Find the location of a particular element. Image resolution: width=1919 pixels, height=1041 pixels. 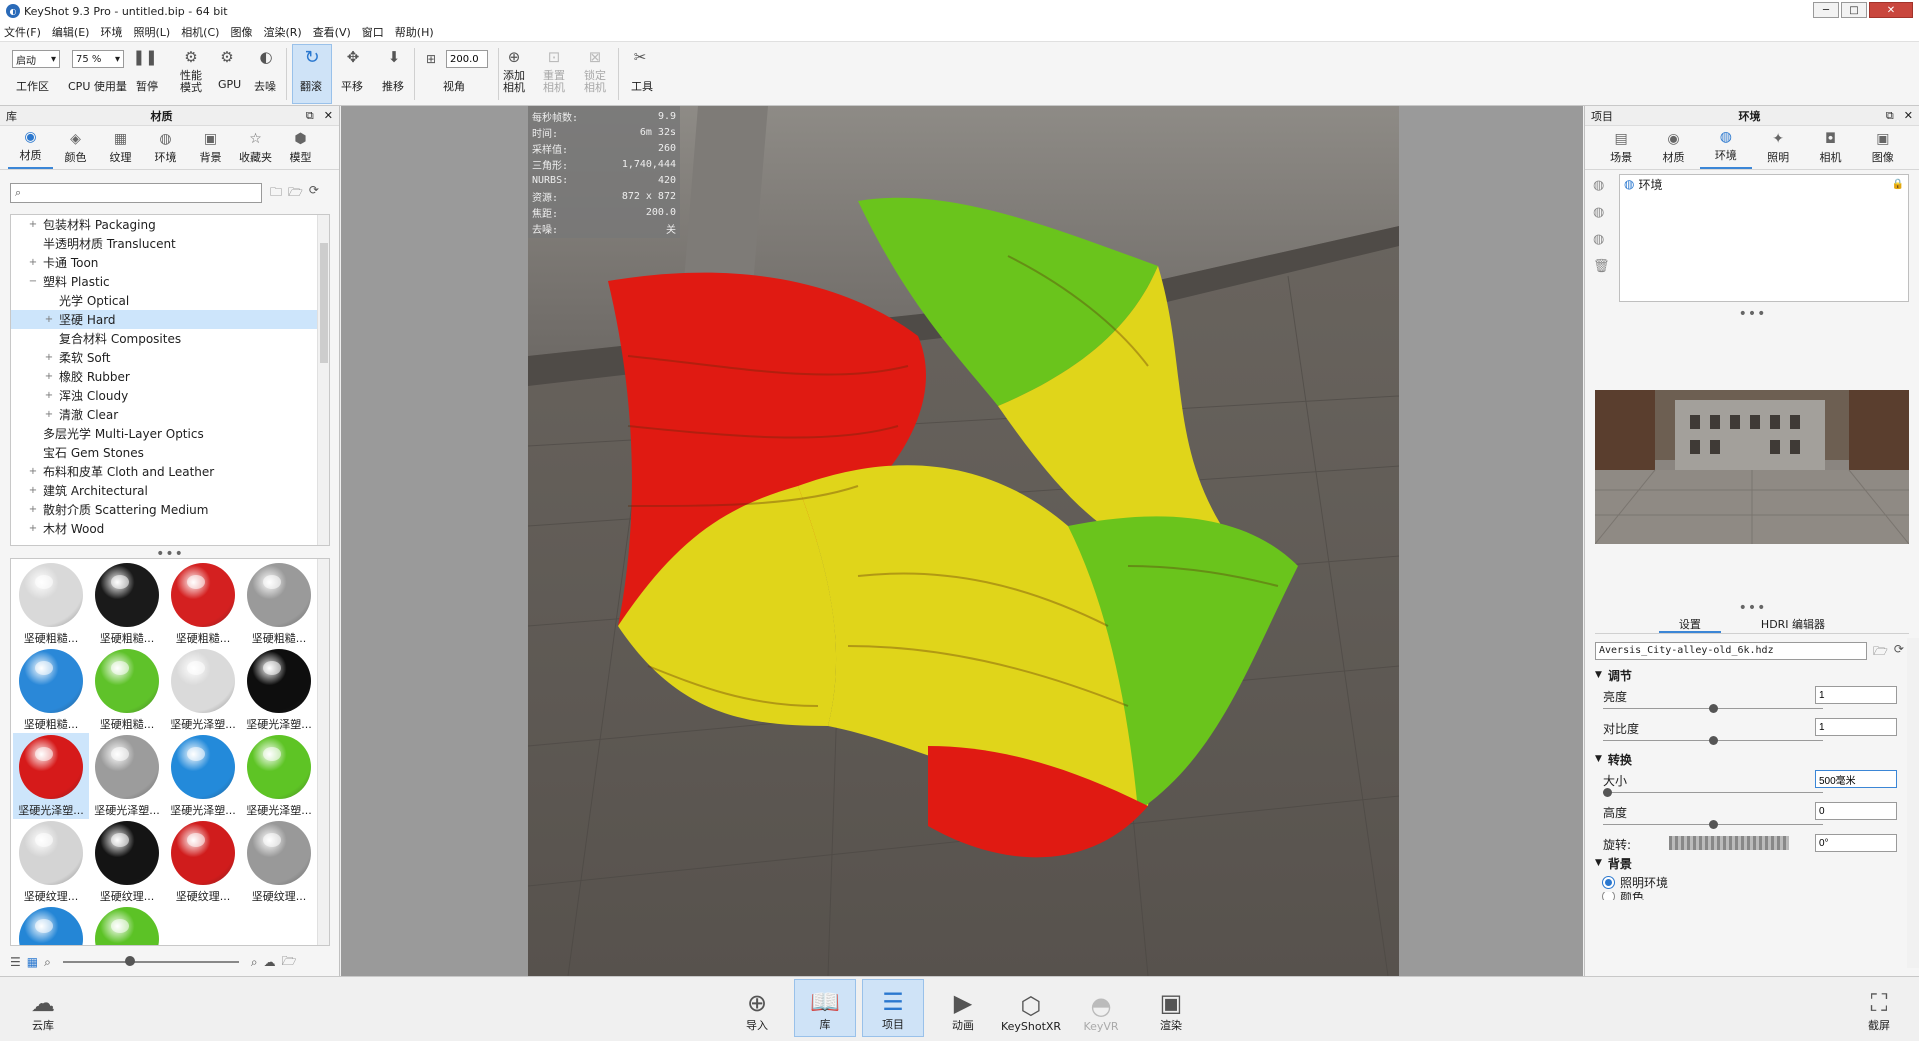

tree-item: + 建筑 Architectural is located at coordinates (164, 490).